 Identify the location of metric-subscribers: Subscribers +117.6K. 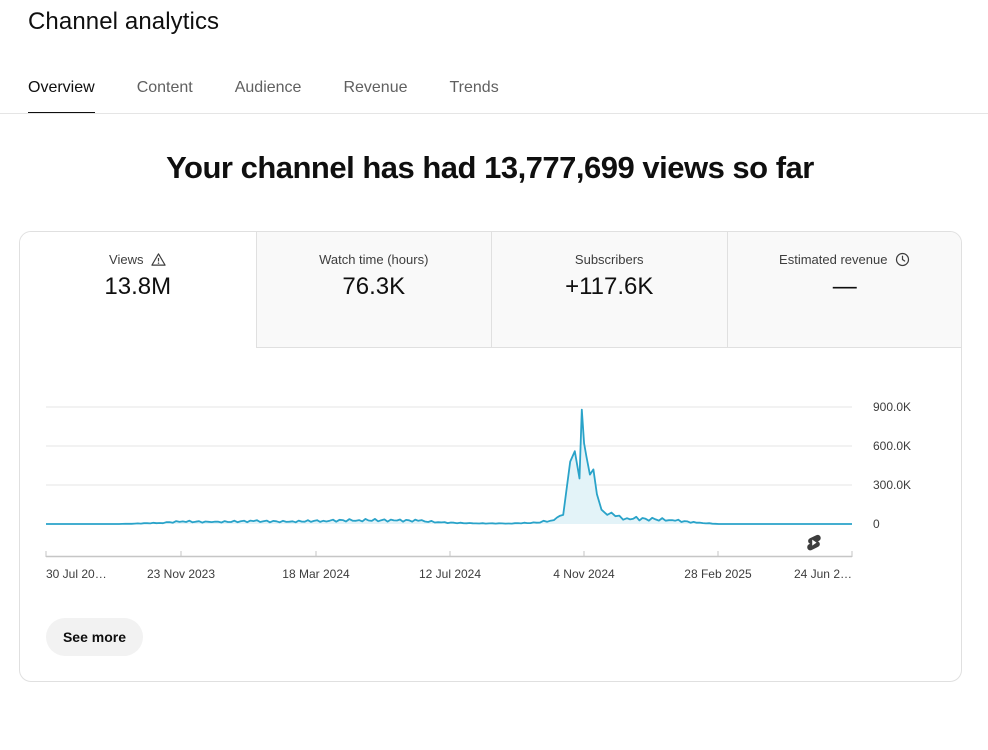
(609, 290).